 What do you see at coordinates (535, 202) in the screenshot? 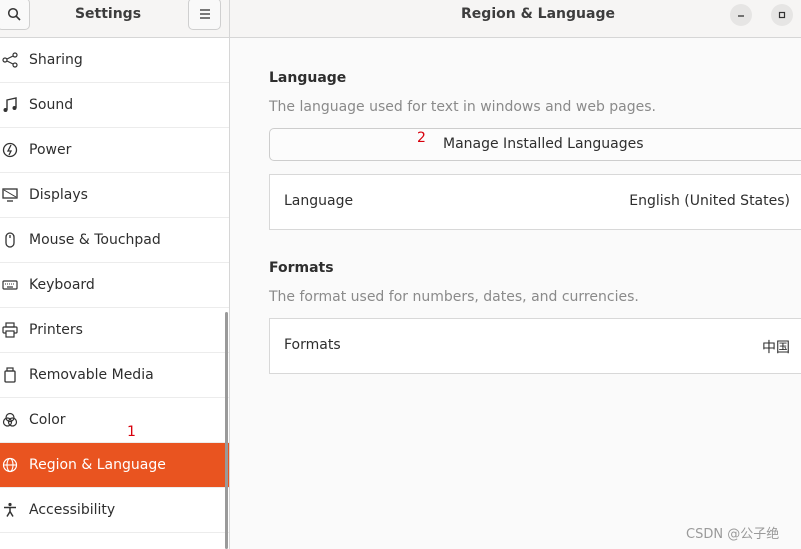
I see `language-row: Language English (United States)` at bounding box center [535, 202].